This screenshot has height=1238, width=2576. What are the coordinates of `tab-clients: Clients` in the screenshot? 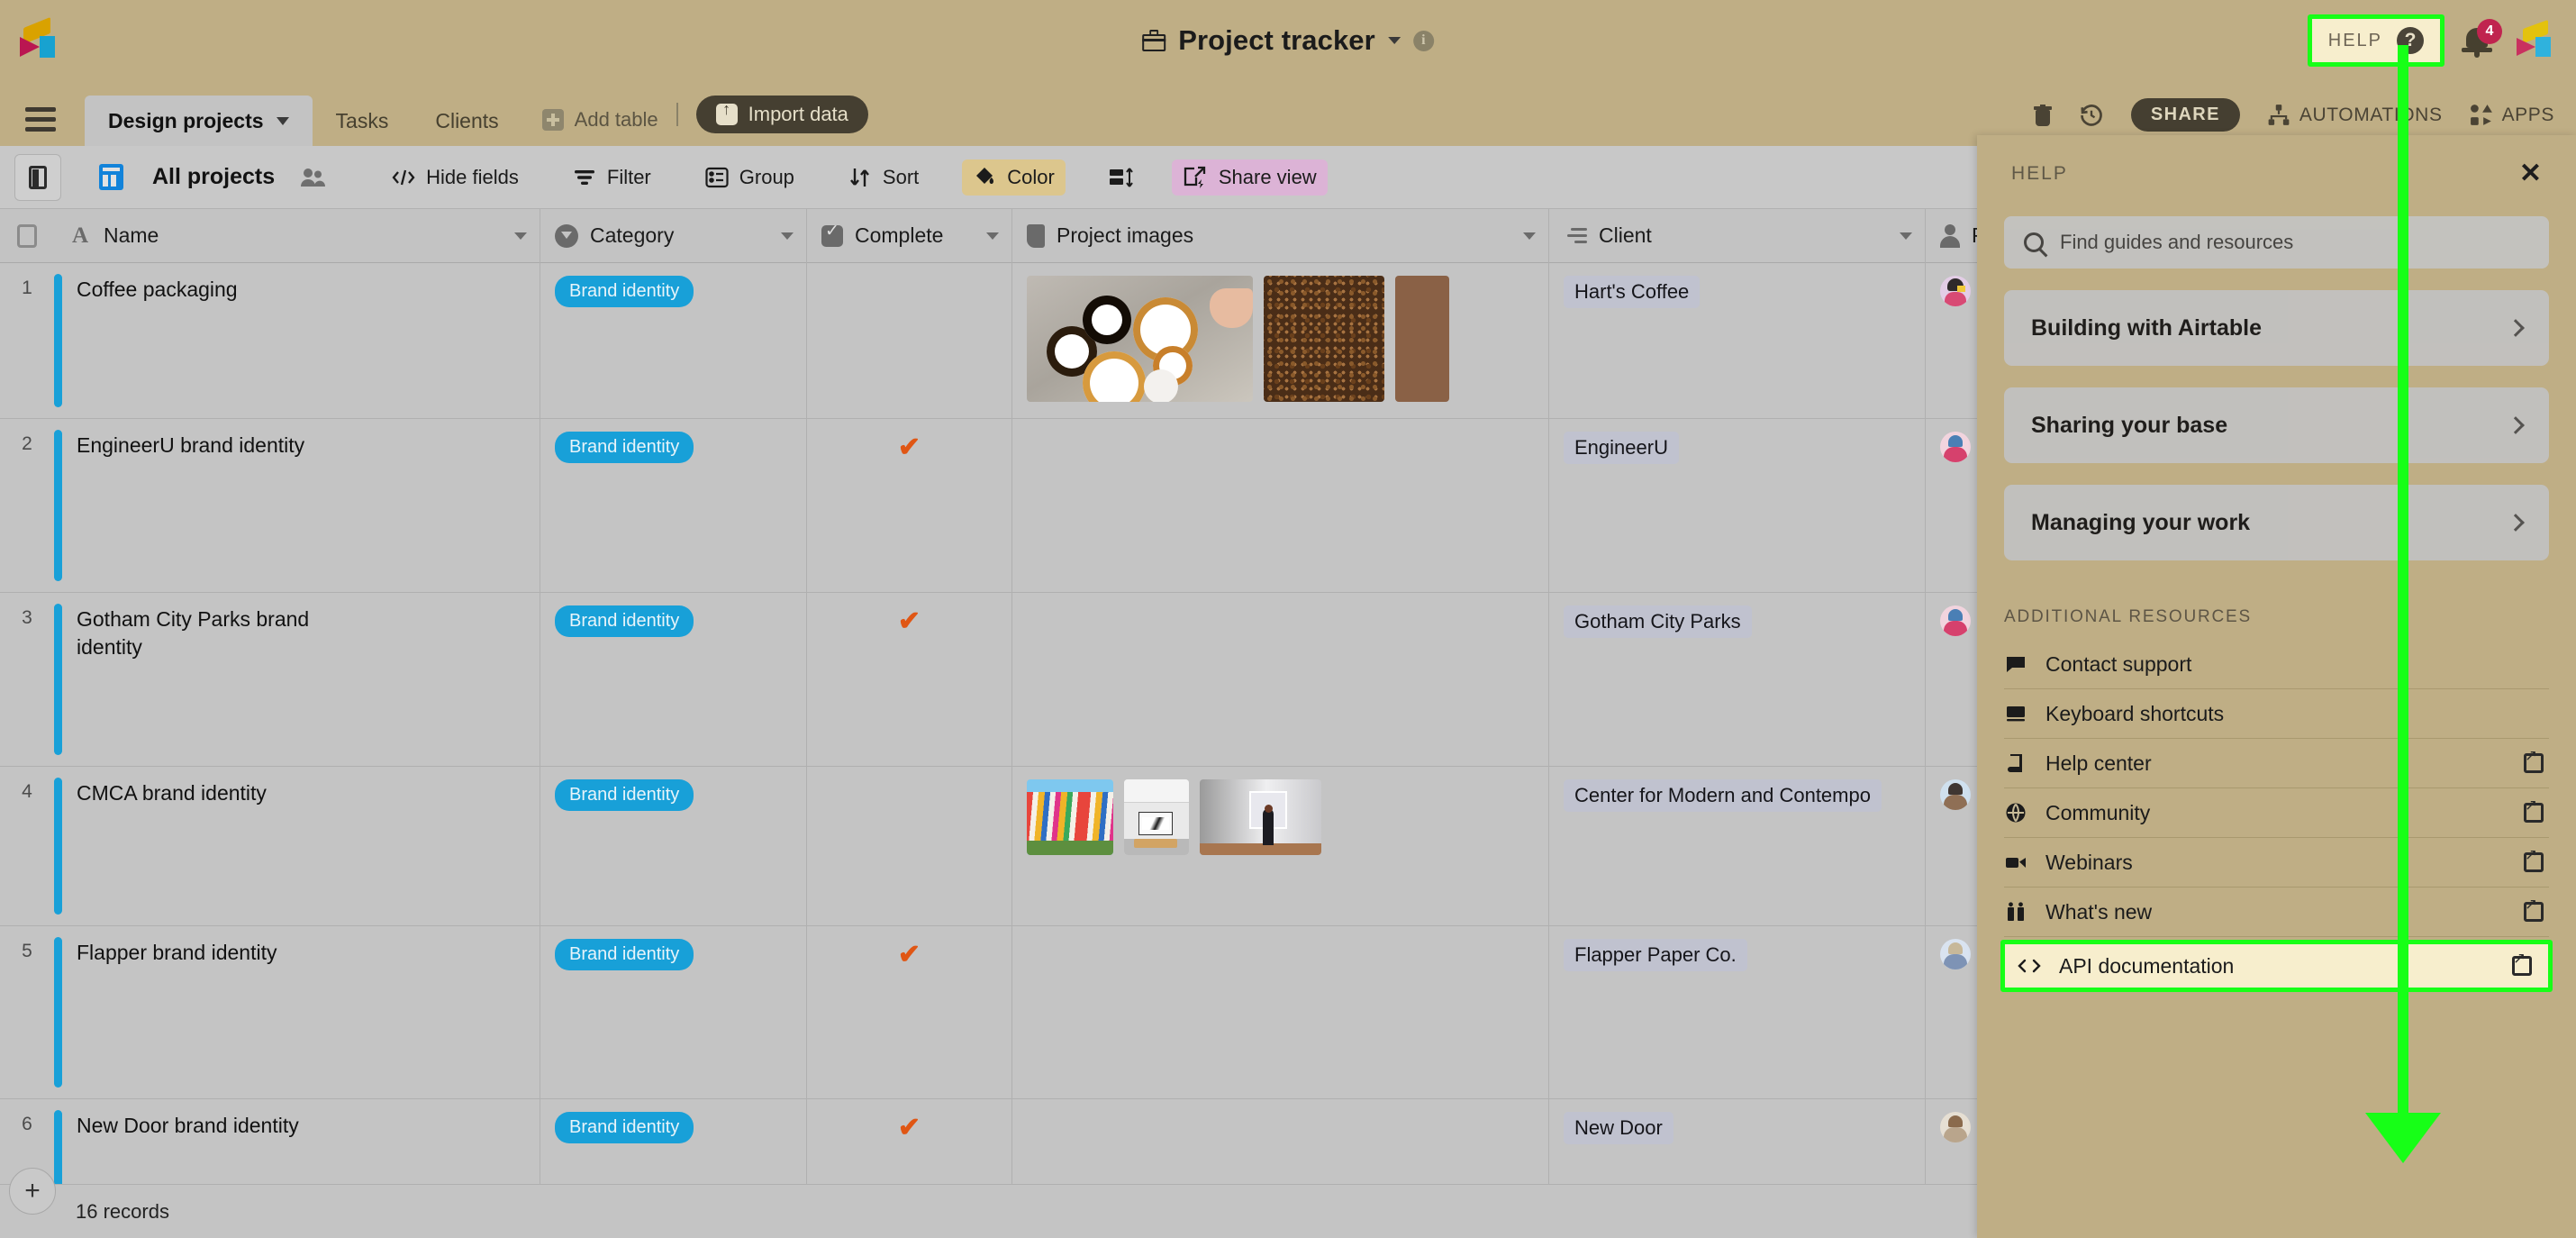 It's located at (467, 121).